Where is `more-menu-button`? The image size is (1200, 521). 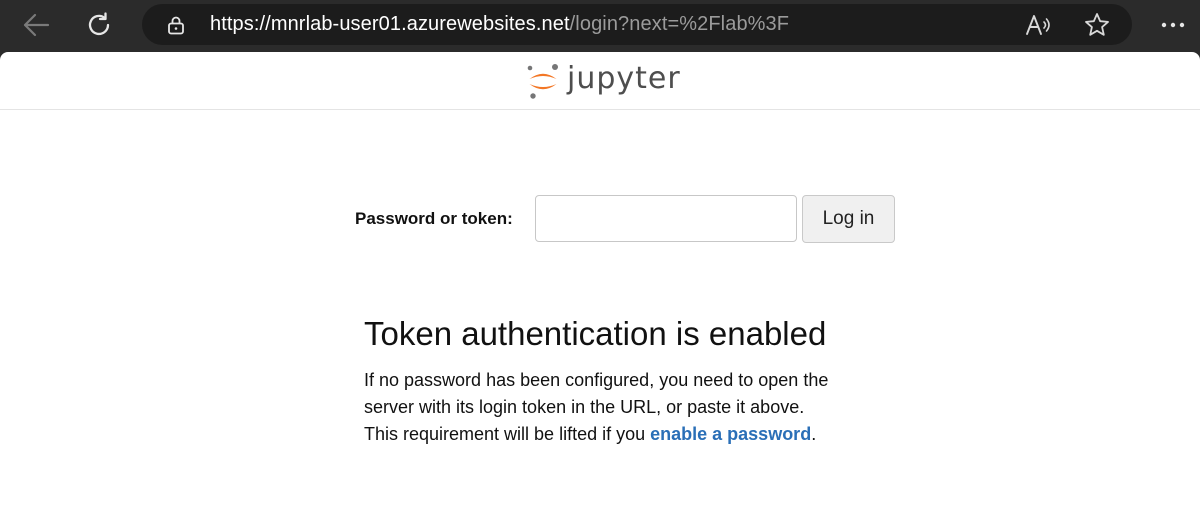 more-menu-button is located at coordinates (1173, 25).